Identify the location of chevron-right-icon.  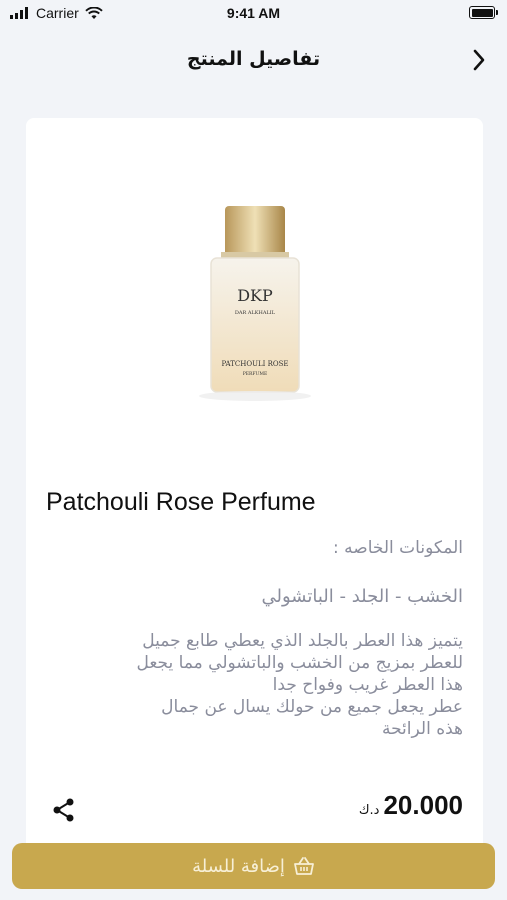
(479, 60).